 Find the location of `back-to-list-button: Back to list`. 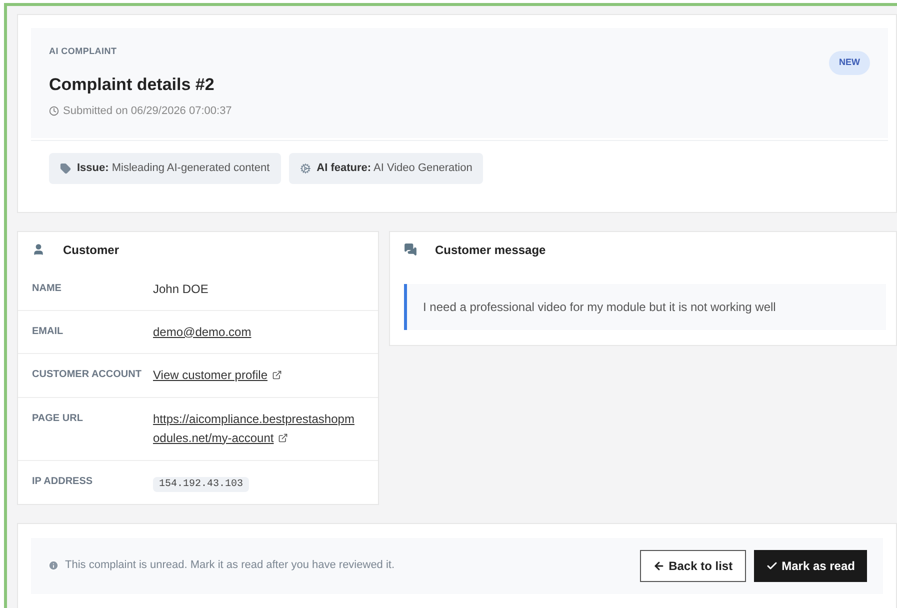

back-to-list-button: Back to list is located at coordinates (693, 566).